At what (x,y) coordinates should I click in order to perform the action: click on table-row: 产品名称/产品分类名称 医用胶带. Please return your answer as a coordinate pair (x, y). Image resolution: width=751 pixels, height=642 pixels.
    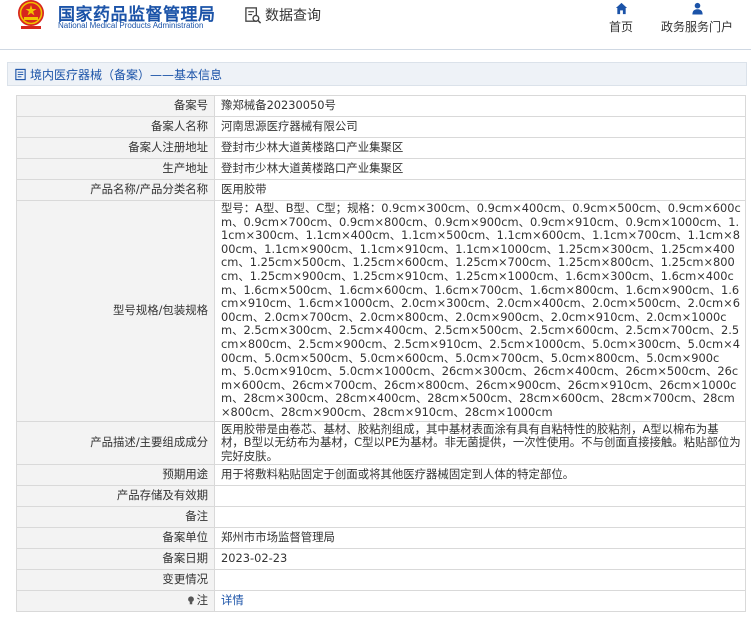
    Looking at the image, I should click on (381, 190).